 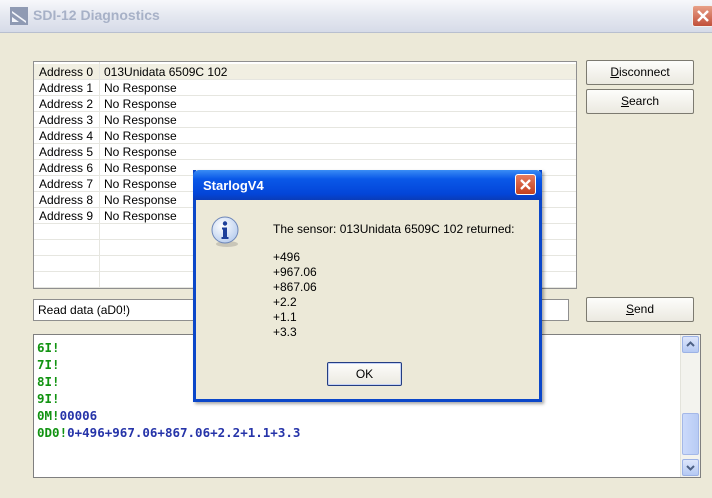 I want to click on log-line: 9I!, so click(x=48, y=398).